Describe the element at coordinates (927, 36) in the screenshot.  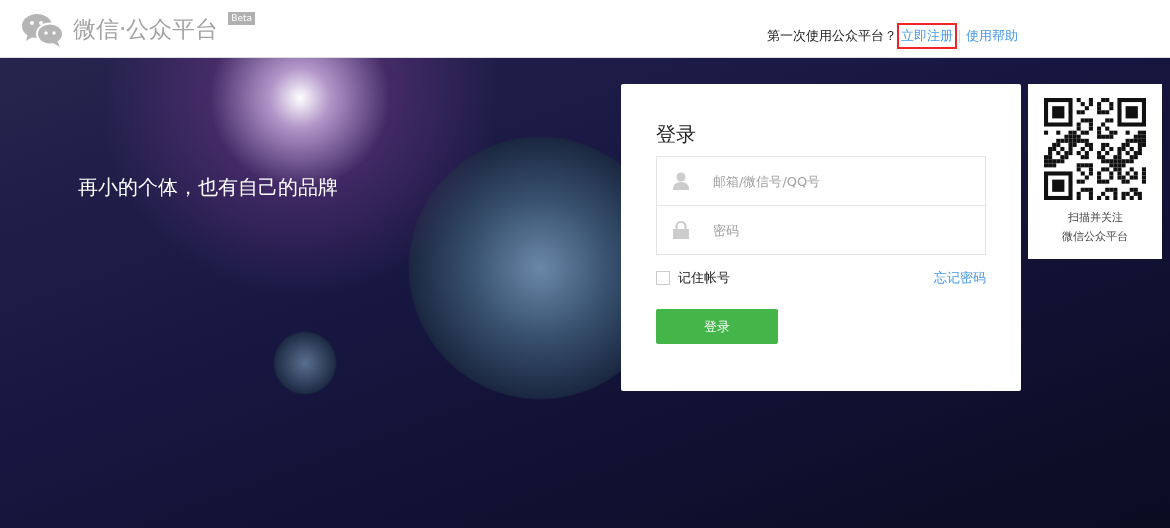
I see `register-link: 立即注册` at that location.